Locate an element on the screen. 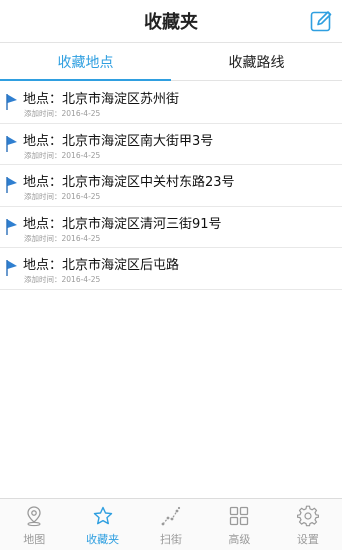 The height and width of the screenshot is (550, 342). nav-label: 地图 is located at coordinates (34, 539).